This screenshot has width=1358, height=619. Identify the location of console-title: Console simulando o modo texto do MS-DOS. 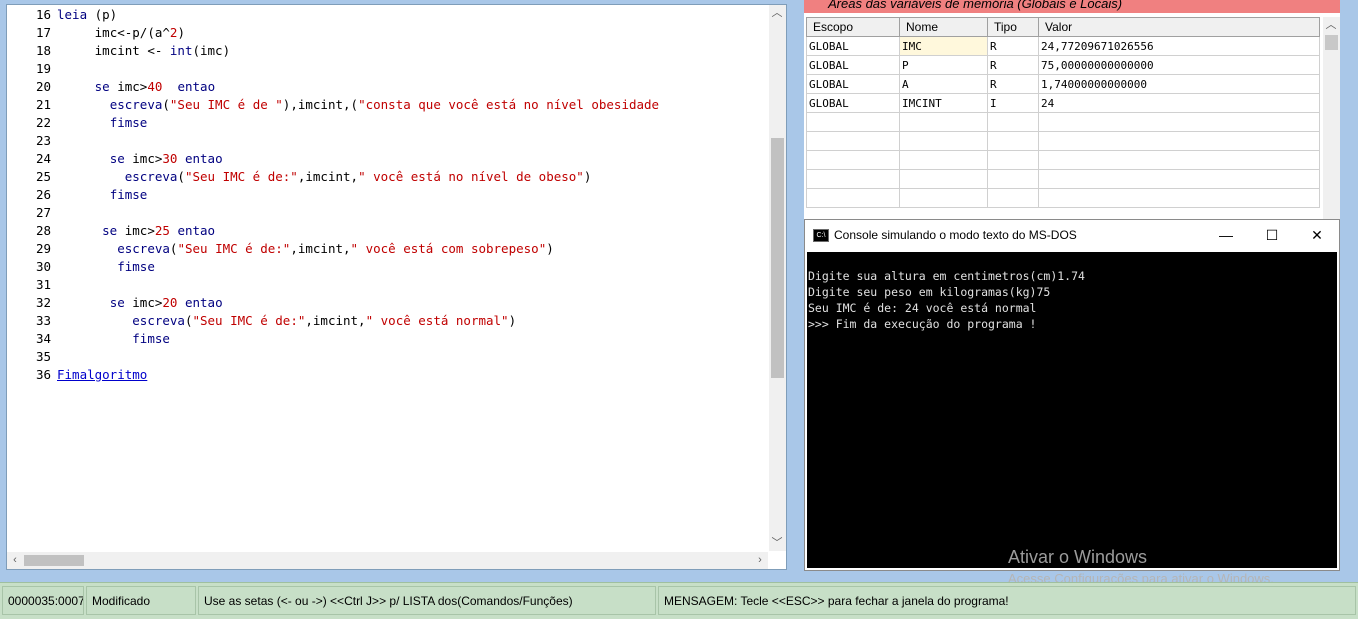
(955, 235).